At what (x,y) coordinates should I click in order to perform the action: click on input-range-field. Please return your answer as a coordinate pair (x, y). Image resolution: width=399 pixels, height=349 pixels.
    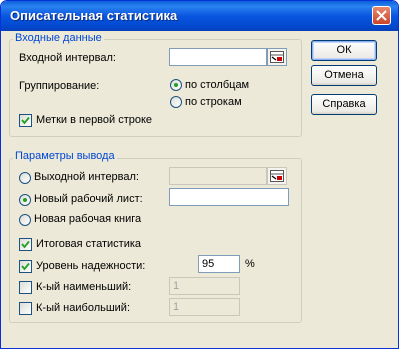
    Looking at the image, I should click on (218, 57).